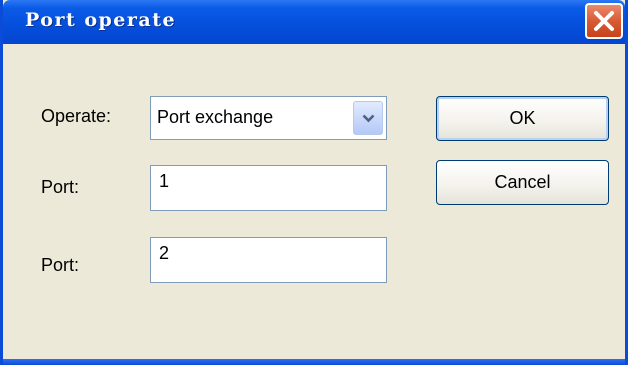 The width and height of the screenshot is (628, 365). What do you see at coordinates (215, 117) in the screenshot?
I see `operate-select-value: Port exchange` at bounding box center [215, 117].